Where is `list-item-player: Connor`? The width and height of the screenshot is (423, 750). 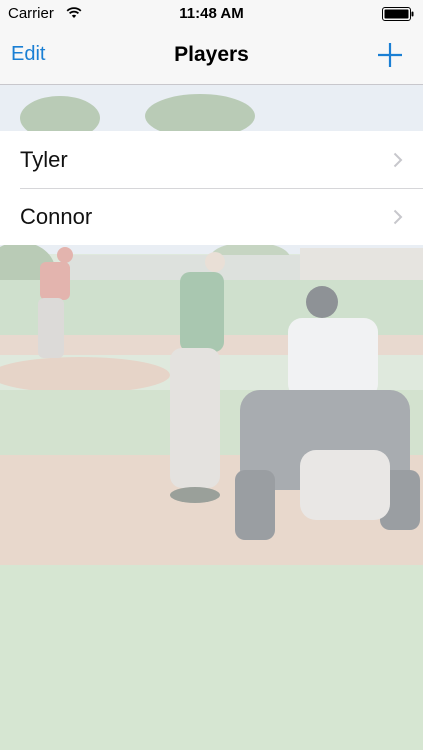 list-item-player: Connor is located at coordinates (211, 216).